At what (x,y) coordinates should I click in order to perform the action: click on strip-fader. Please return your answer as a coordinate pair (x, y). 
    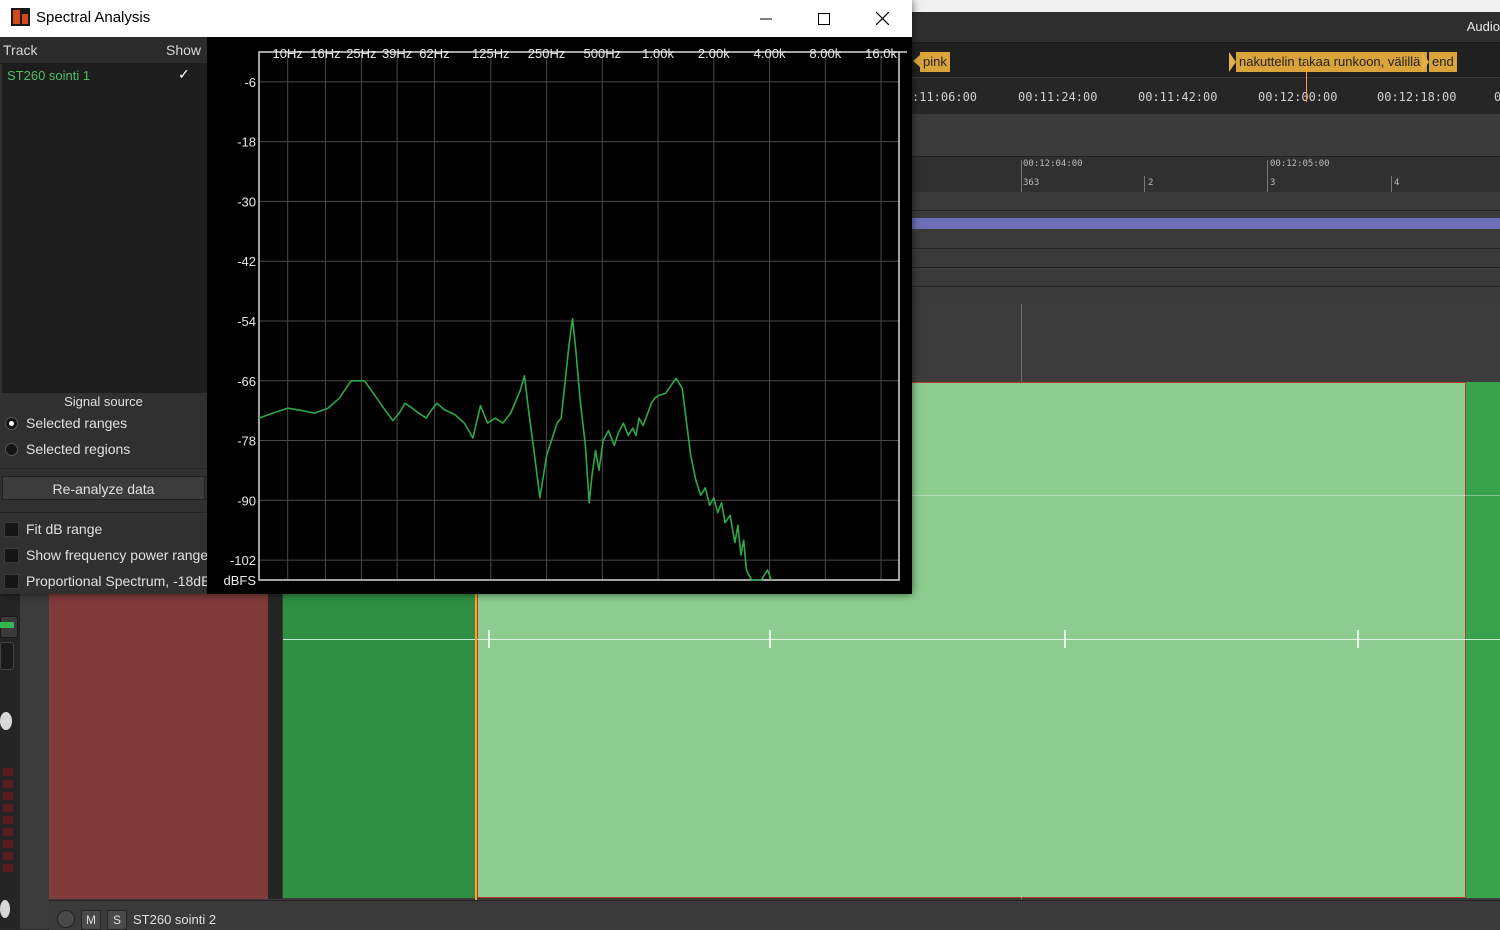
    Looking at the image, I should click on (7, 656).